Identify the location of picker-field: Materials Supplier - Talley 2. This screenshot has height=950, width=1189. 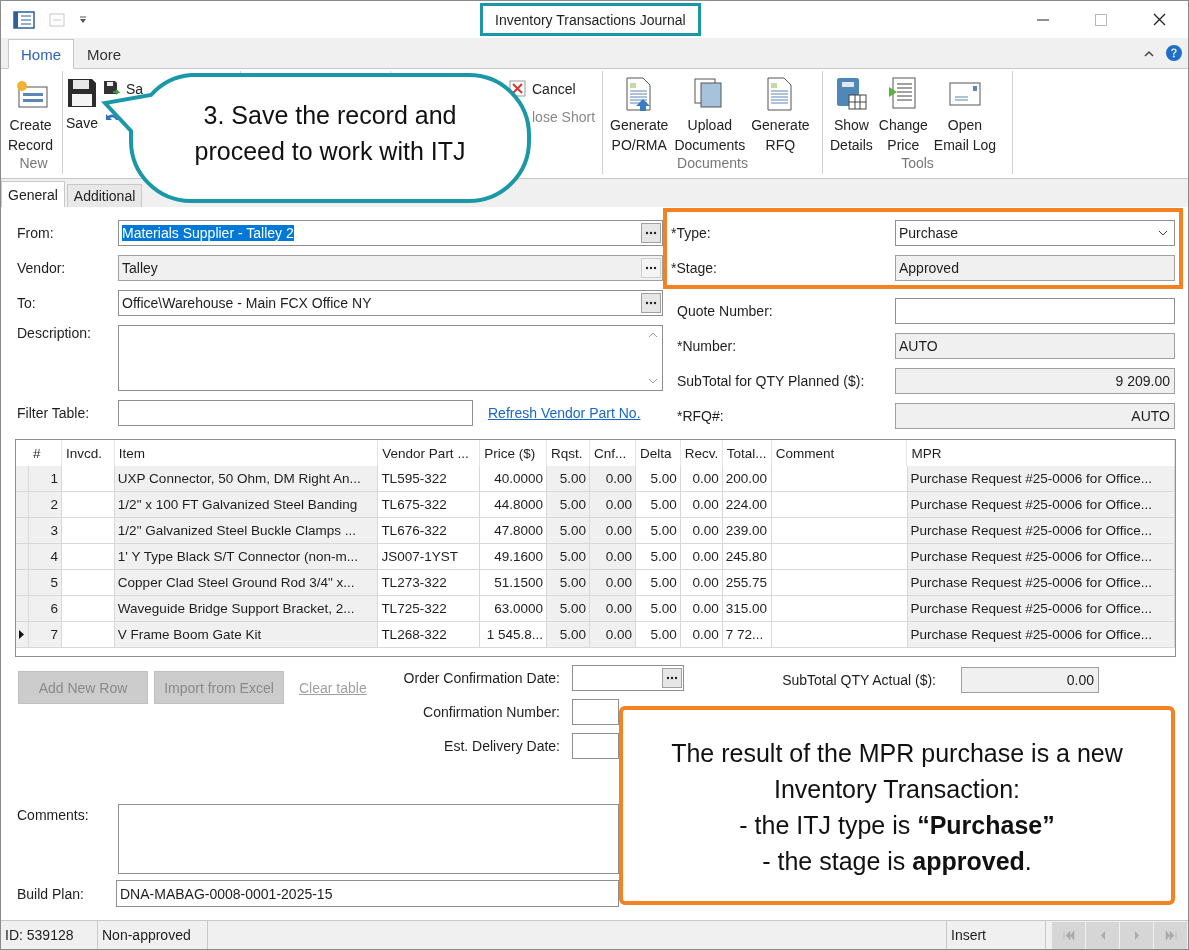
(390, 233).